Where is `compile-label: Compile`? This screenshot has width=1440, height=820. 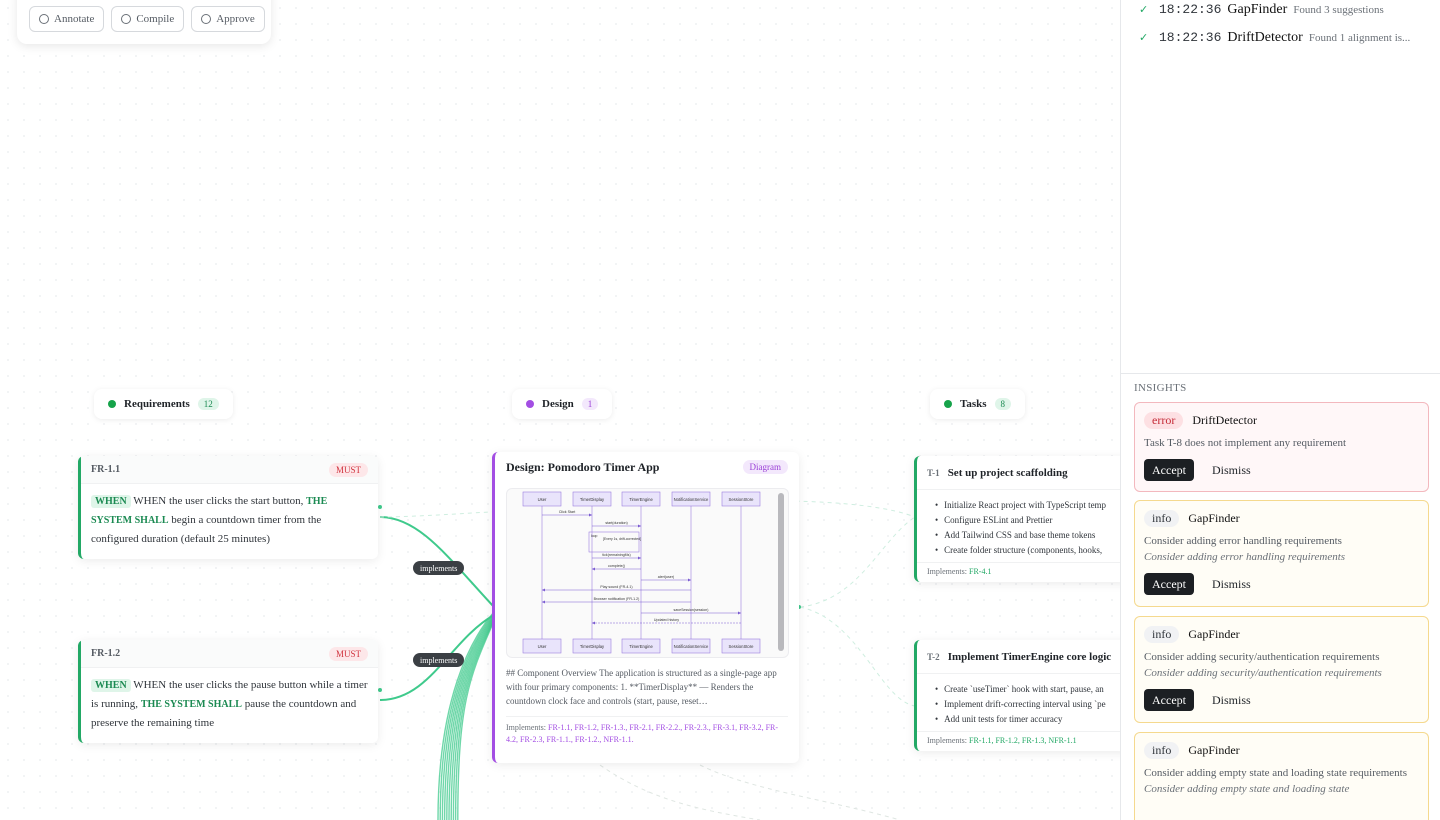 compile-label: Compile is located at coordinates (155, 19).